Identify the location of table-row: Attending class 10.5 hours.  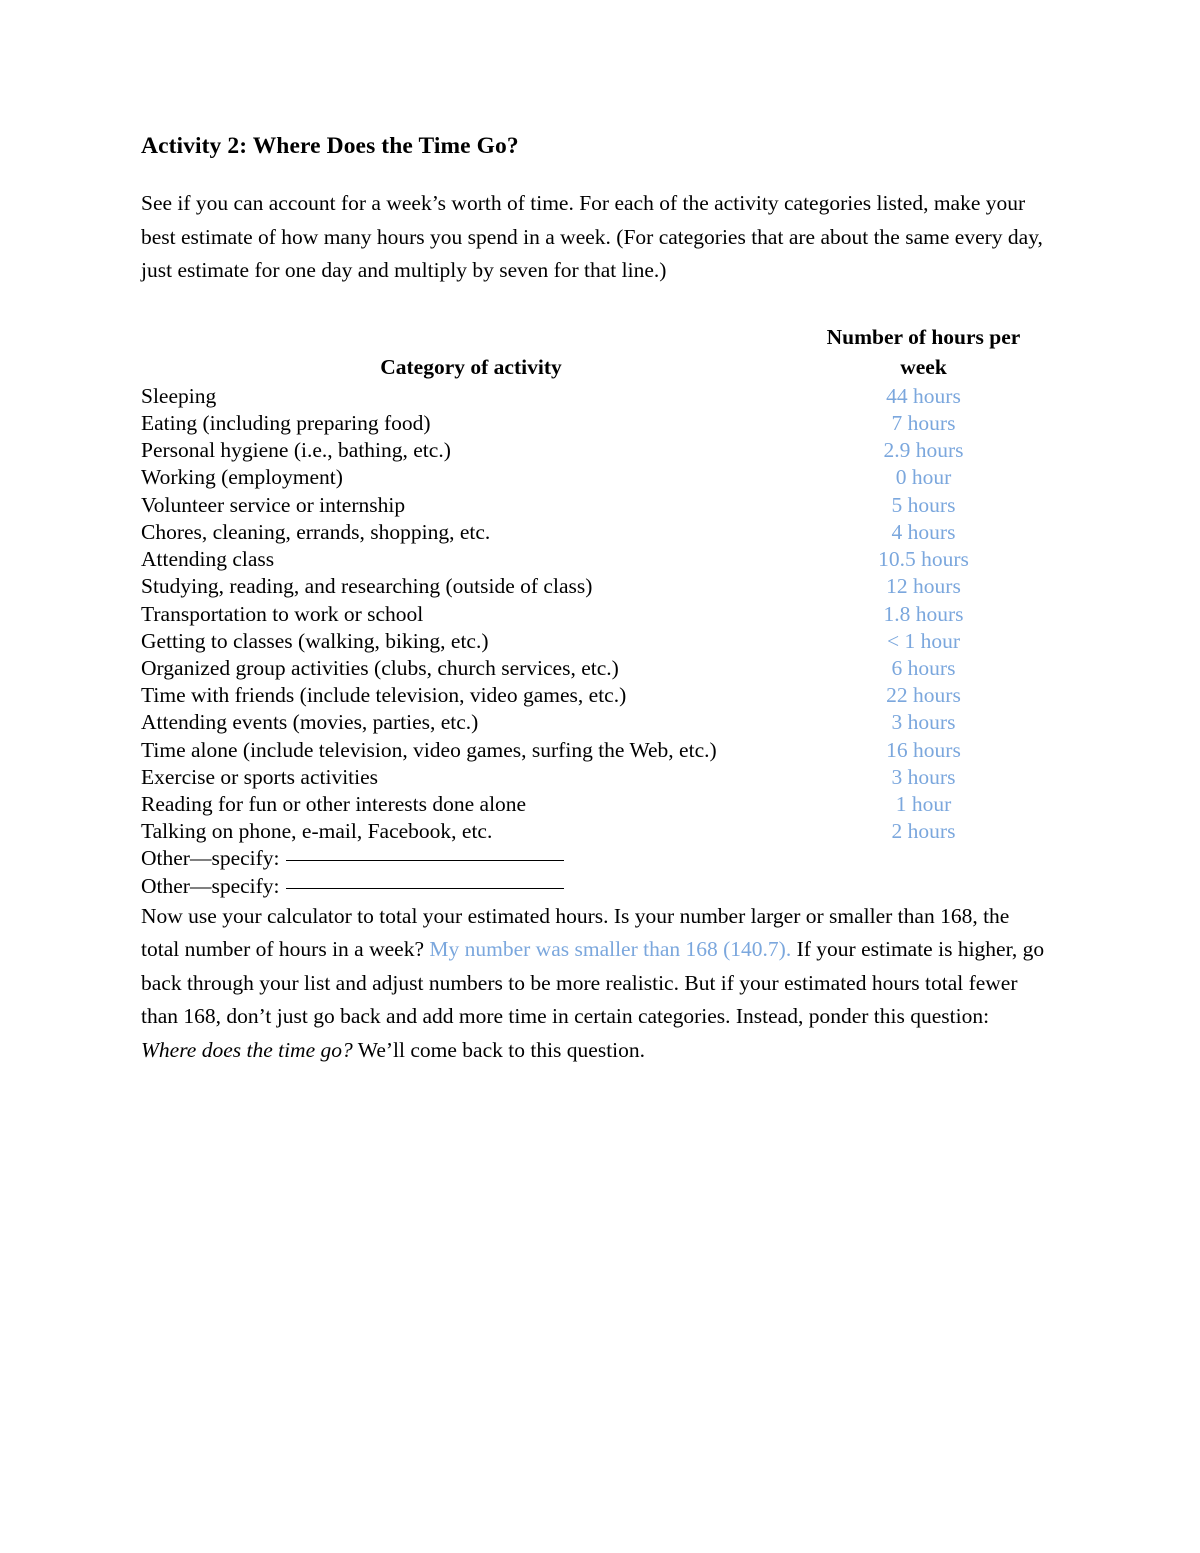
(593, 559).